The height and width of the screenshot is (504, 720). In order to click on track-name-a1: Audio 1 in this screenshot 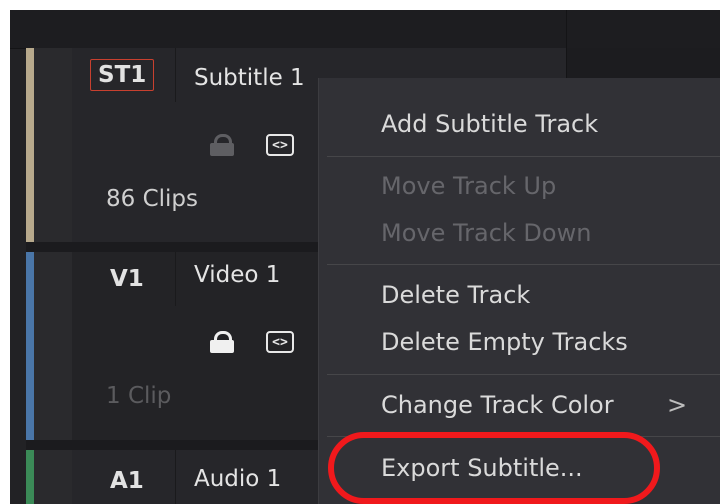, I will do `click(237, 479)`.